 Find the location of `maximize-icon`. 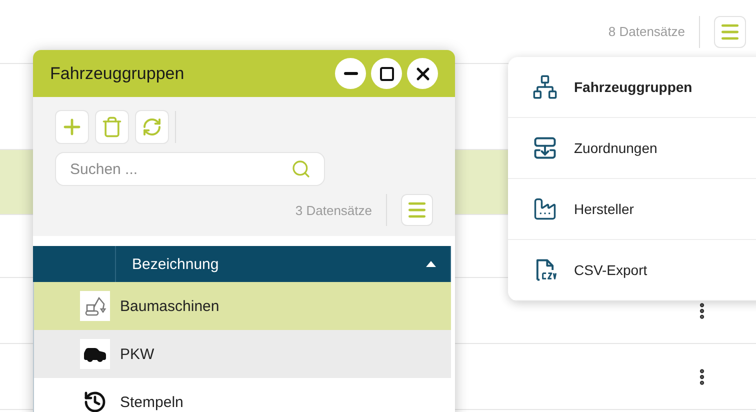

maximize-icon is located at coordinates (386, 74).